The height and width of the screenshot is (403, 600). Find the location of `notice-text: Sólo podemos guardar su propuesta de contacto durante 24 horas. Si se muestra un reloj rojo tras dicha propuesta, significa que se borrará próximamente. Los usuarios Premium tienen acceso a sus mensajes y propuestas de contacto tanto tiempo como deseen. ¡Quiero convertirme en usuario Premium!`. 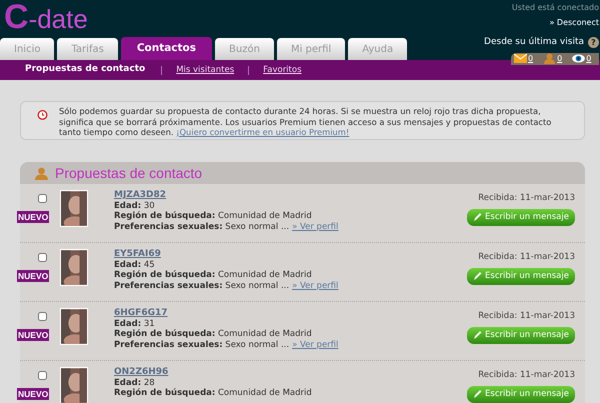

notice-text: Sólo podemos guardar su propuesta de contacto durante 24 horas. Si se muestra un reloj rojo tras dicha propuesta, significa que se borrará próximamente. Los usuarios Premium tienen acceso a sus mensajes y propuestas de contacto tanto tiempo como deseen. ¡Quiero convertirme en usuario Premium! is located at coordinates (305, 122).